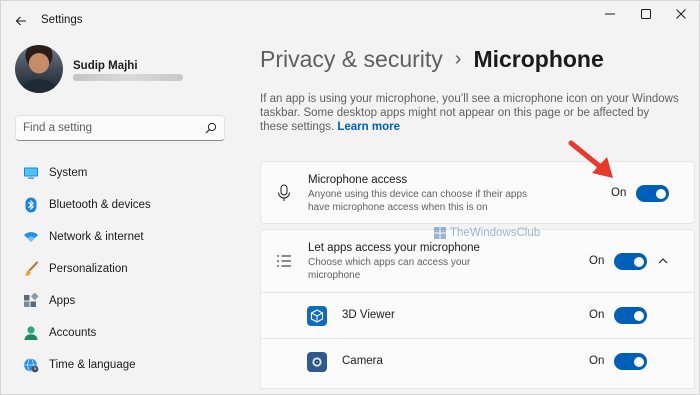 This screenshot has width=700, height=395. Describe the element at coordinates (125, 301) in the screenshot. I see `sidebar-item-apps: Apps` at that location.